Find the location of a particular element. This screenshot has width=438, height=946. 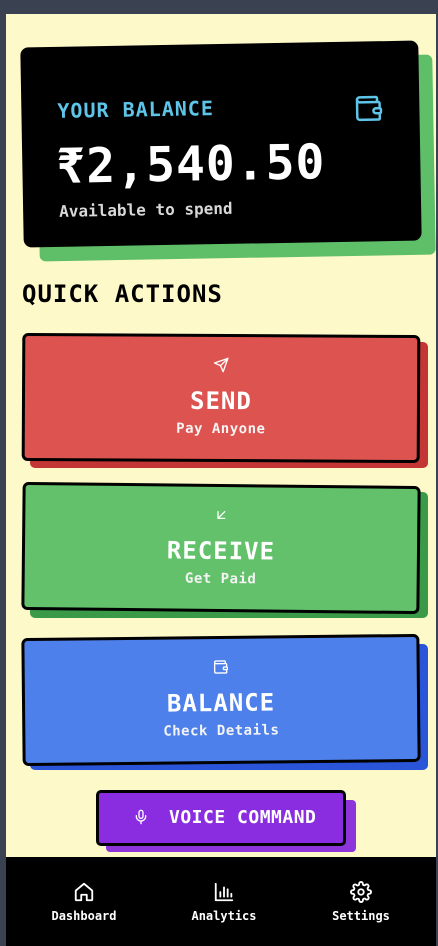

nav-item-settings: Settings is located at coordinates (361, 901).